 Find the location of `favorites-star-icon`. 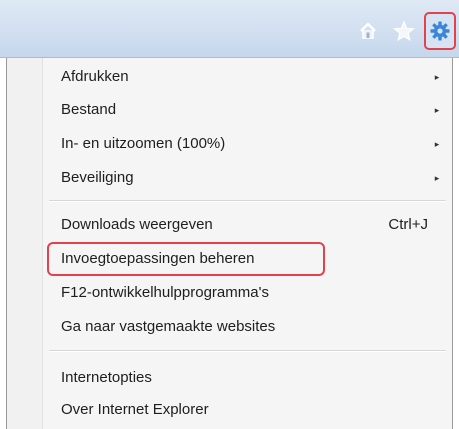

favorites-star-icon is located at coordinates (404, 31).